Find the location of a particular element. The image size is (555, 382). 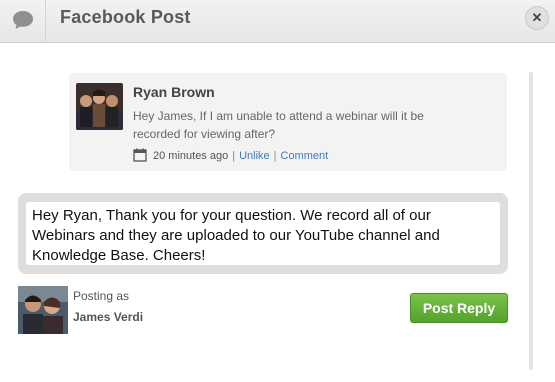

close-button: ✕ is located at coordinates (537, 18).